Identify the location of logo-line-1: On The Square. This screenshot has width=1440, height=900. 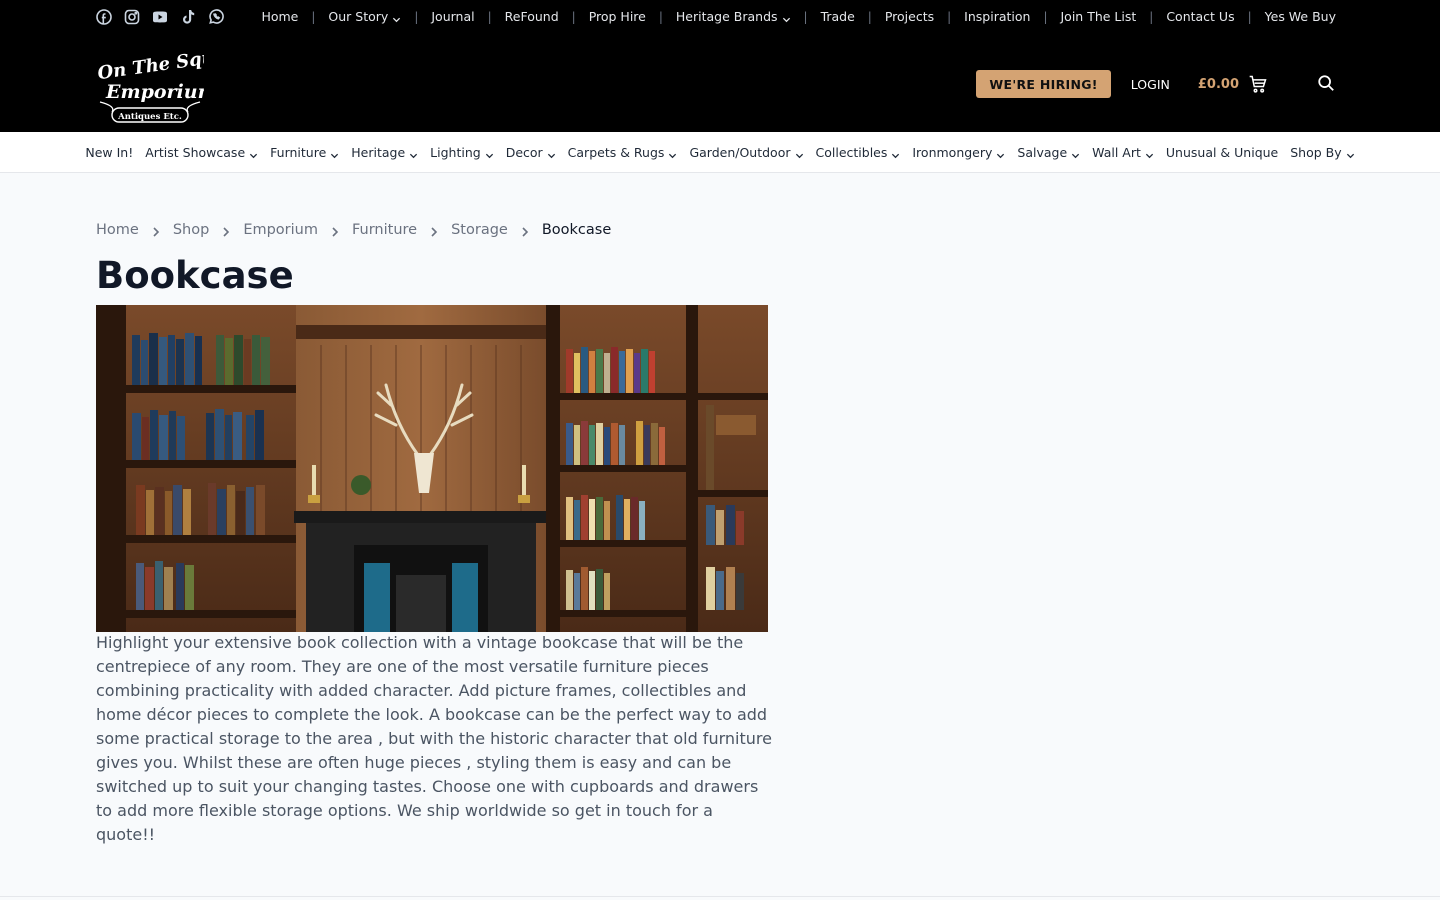
(150, 63).